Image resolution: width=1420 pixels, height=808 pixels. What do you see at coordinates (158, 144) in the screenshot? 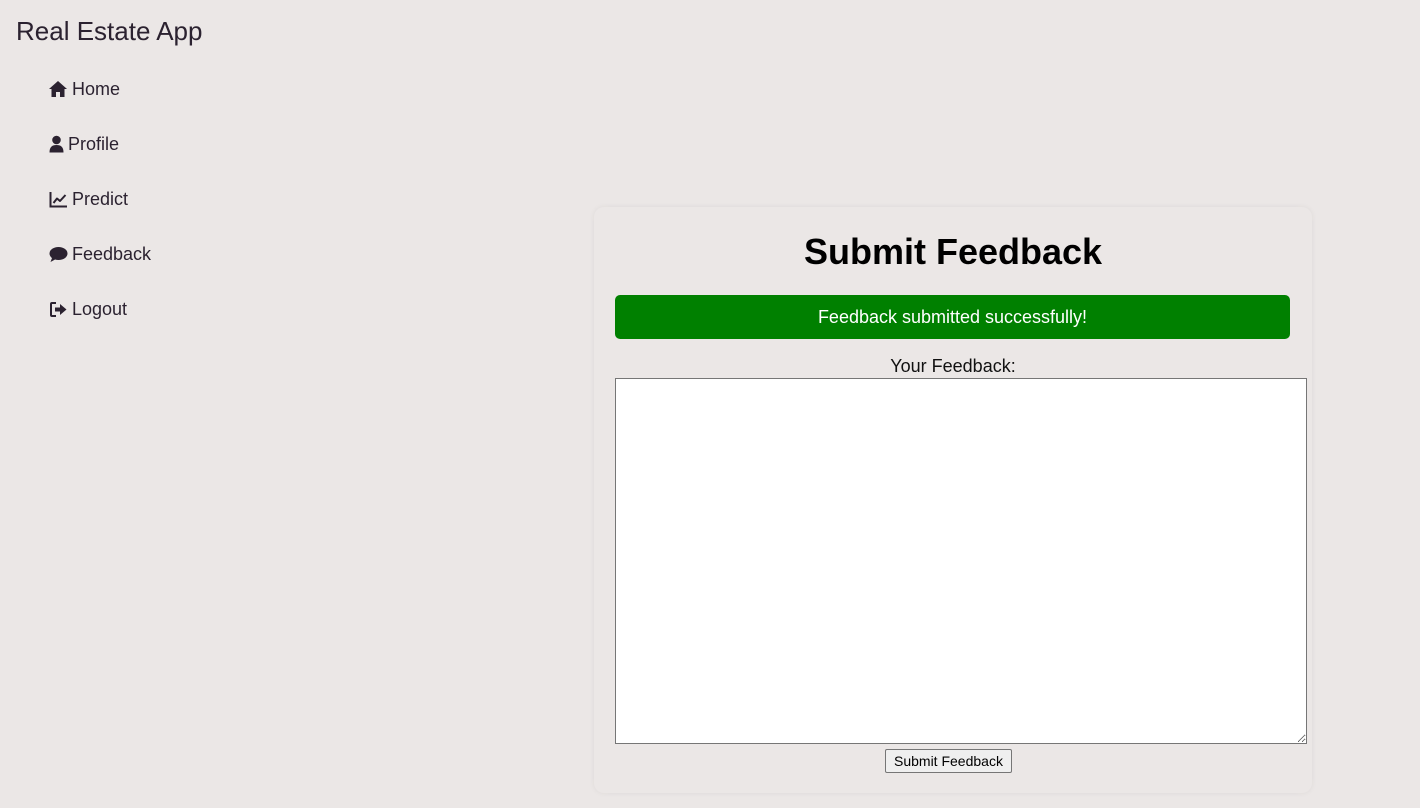
I see `sidebar-item-profile: Profile` at bounding box center [158, 144].